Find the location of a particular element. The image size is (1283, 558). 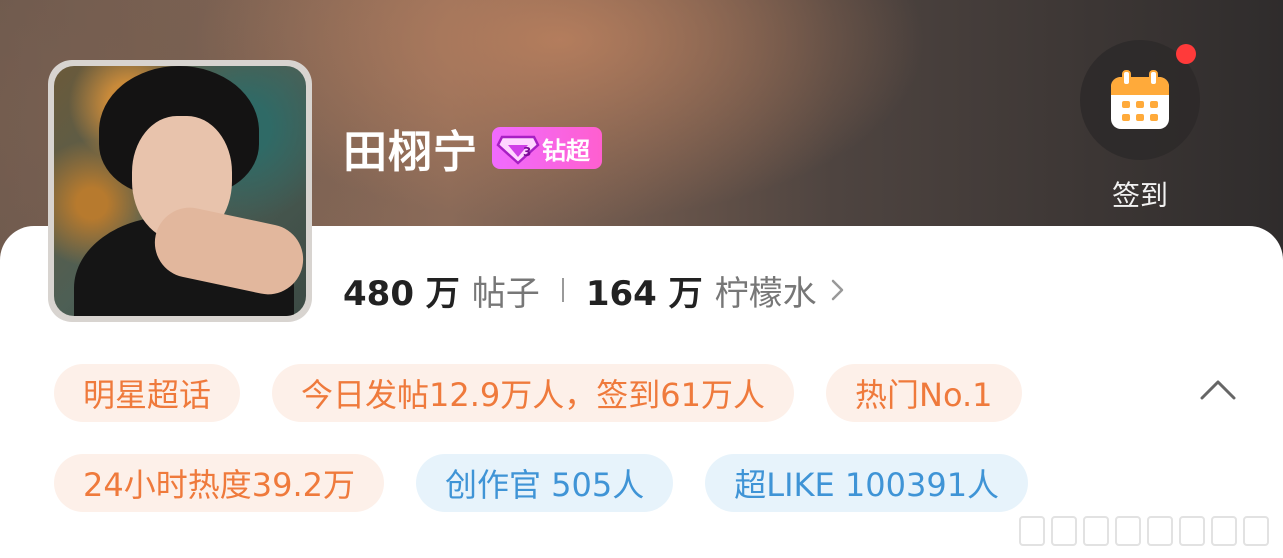

chevron-up-icon is located at coordinates (1218, 389).